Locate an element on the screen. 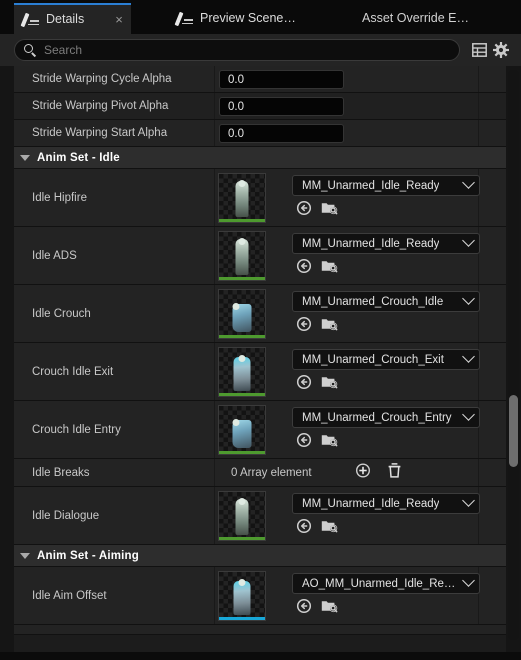  section-header: Anim Set - Aiming is located at coordinates (260, 556).